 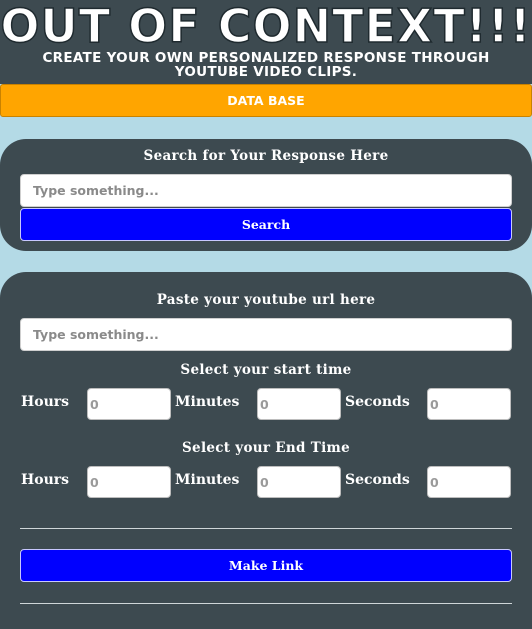 What do you see at coordinates (266, 565) in the screenshot?
I see `make-link-button: Make Link` at bounding box center [266, 565].